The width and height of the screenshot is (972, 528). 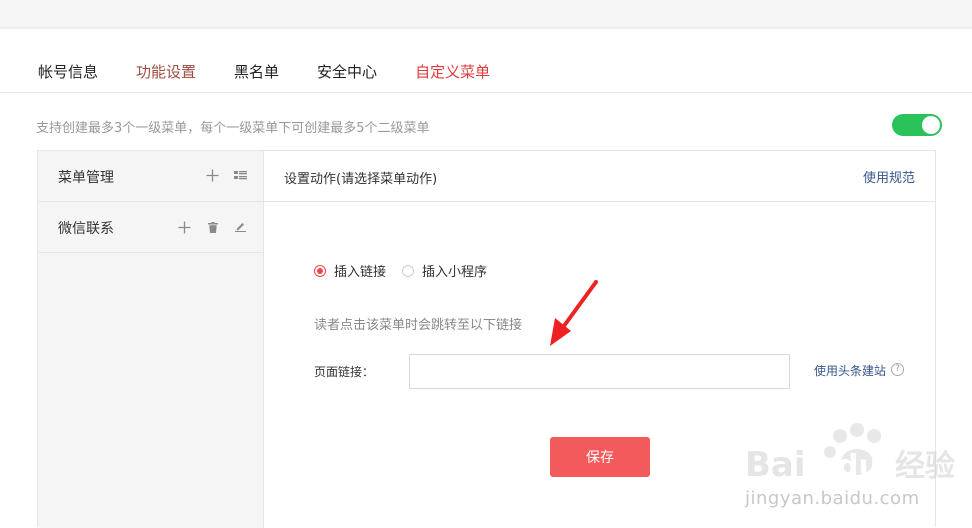 What do you see at coordinates (360, 272) in the screenshot?
I see `radio-insert-link-label: 插入链接` at bounding box center [360, 272].